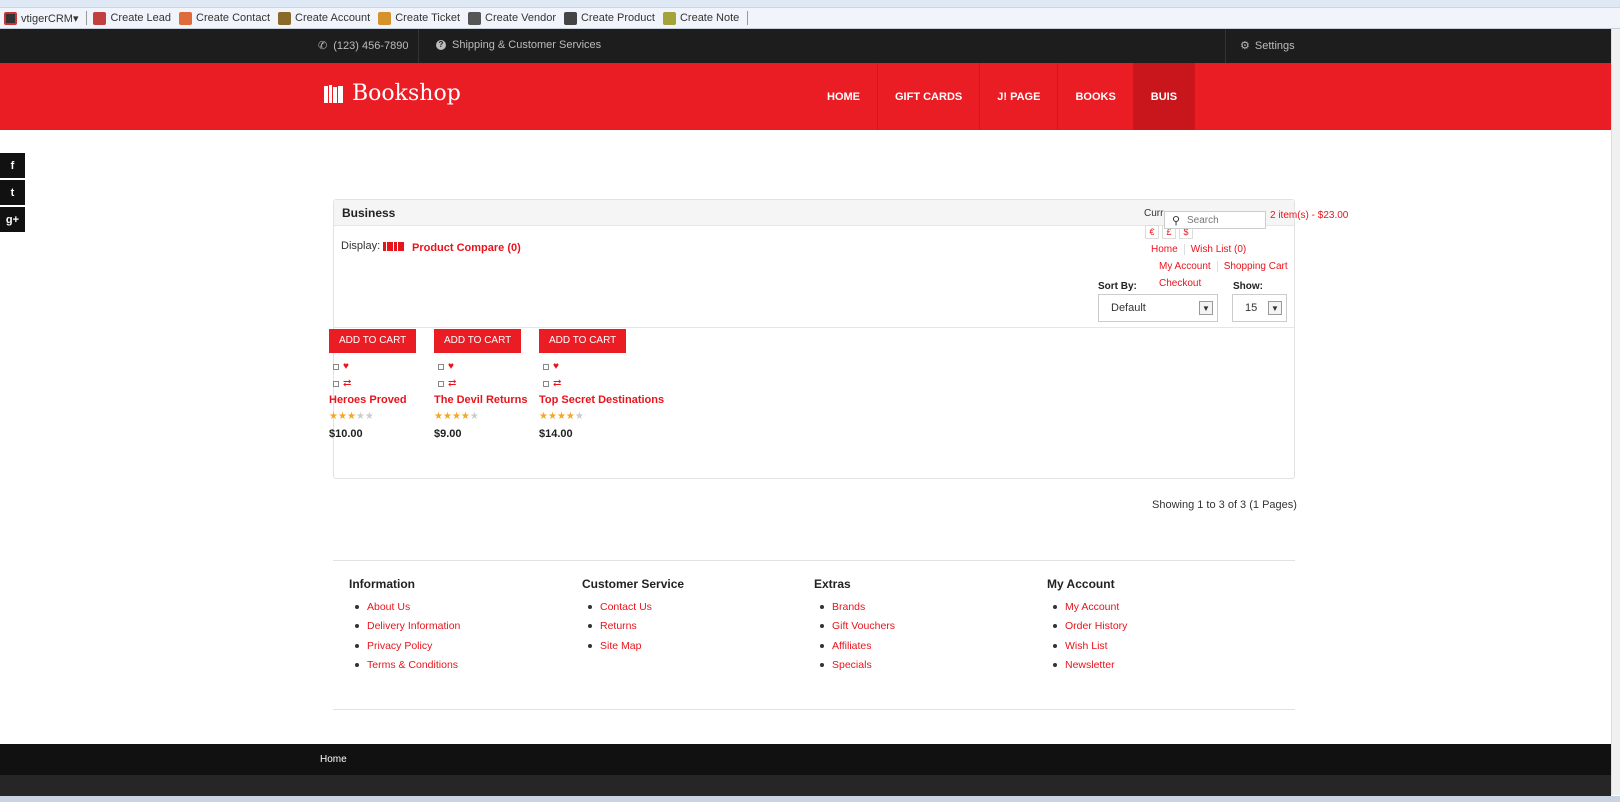  I want to click on product-name: The Devil Returns, so click(489, 400).